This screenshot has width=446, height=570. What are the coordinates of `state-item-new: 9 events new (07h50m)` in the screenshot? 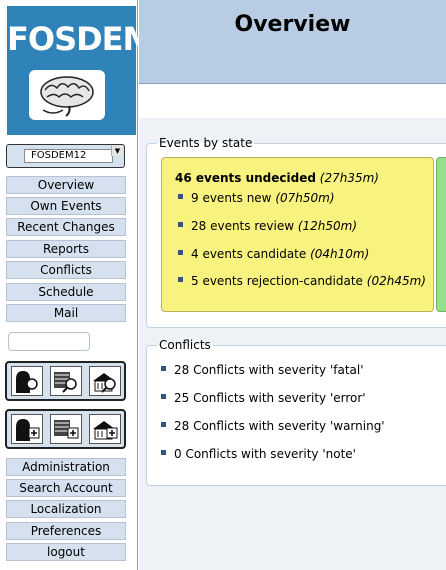 It's located at (256, 198).